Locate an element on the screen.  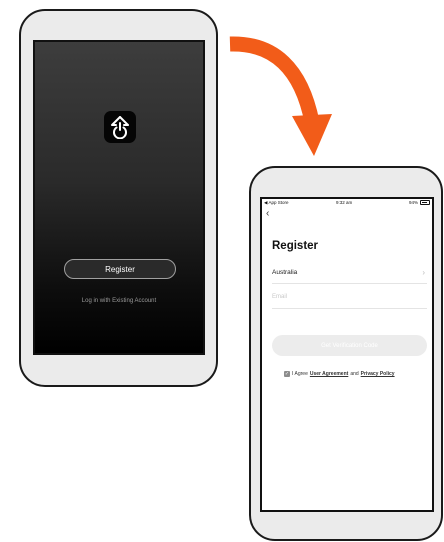
power-icon is located at coordinates (120, 127).